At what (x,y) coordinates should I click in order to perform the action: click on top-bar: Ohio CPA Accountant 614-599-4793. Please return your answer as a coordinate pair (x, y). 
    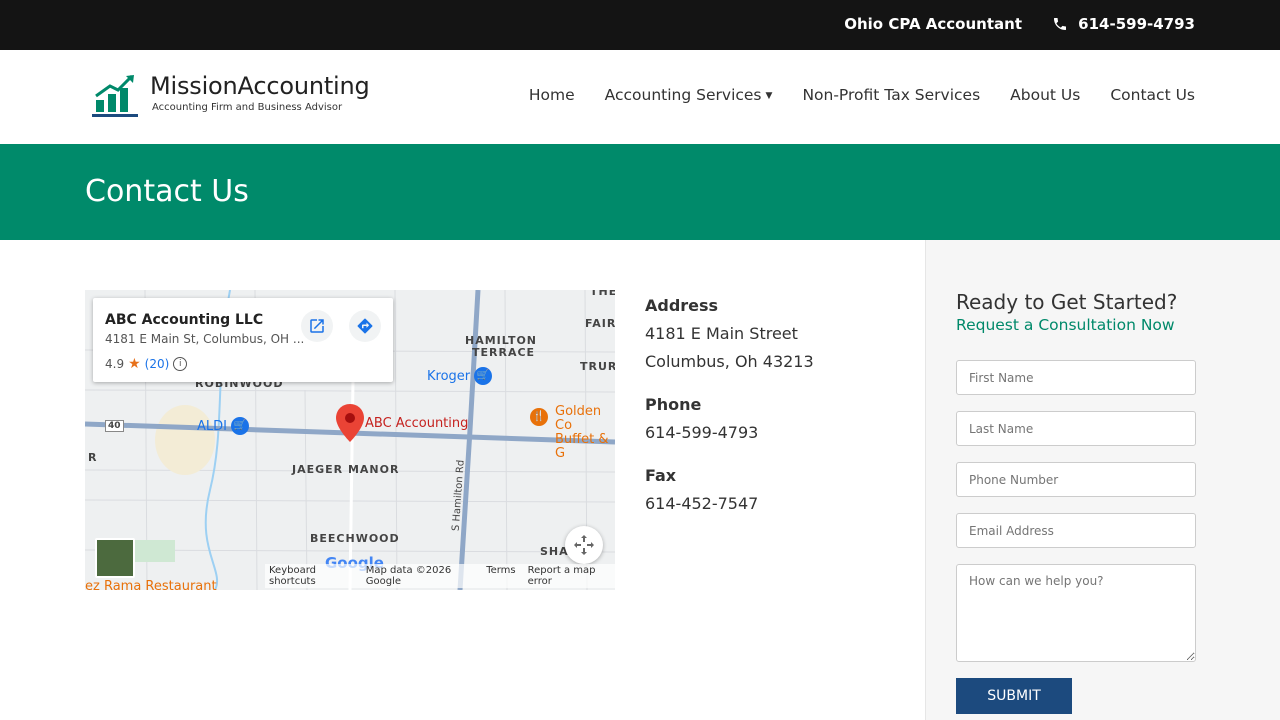
    Looking at the image, I should click on (640, 25).